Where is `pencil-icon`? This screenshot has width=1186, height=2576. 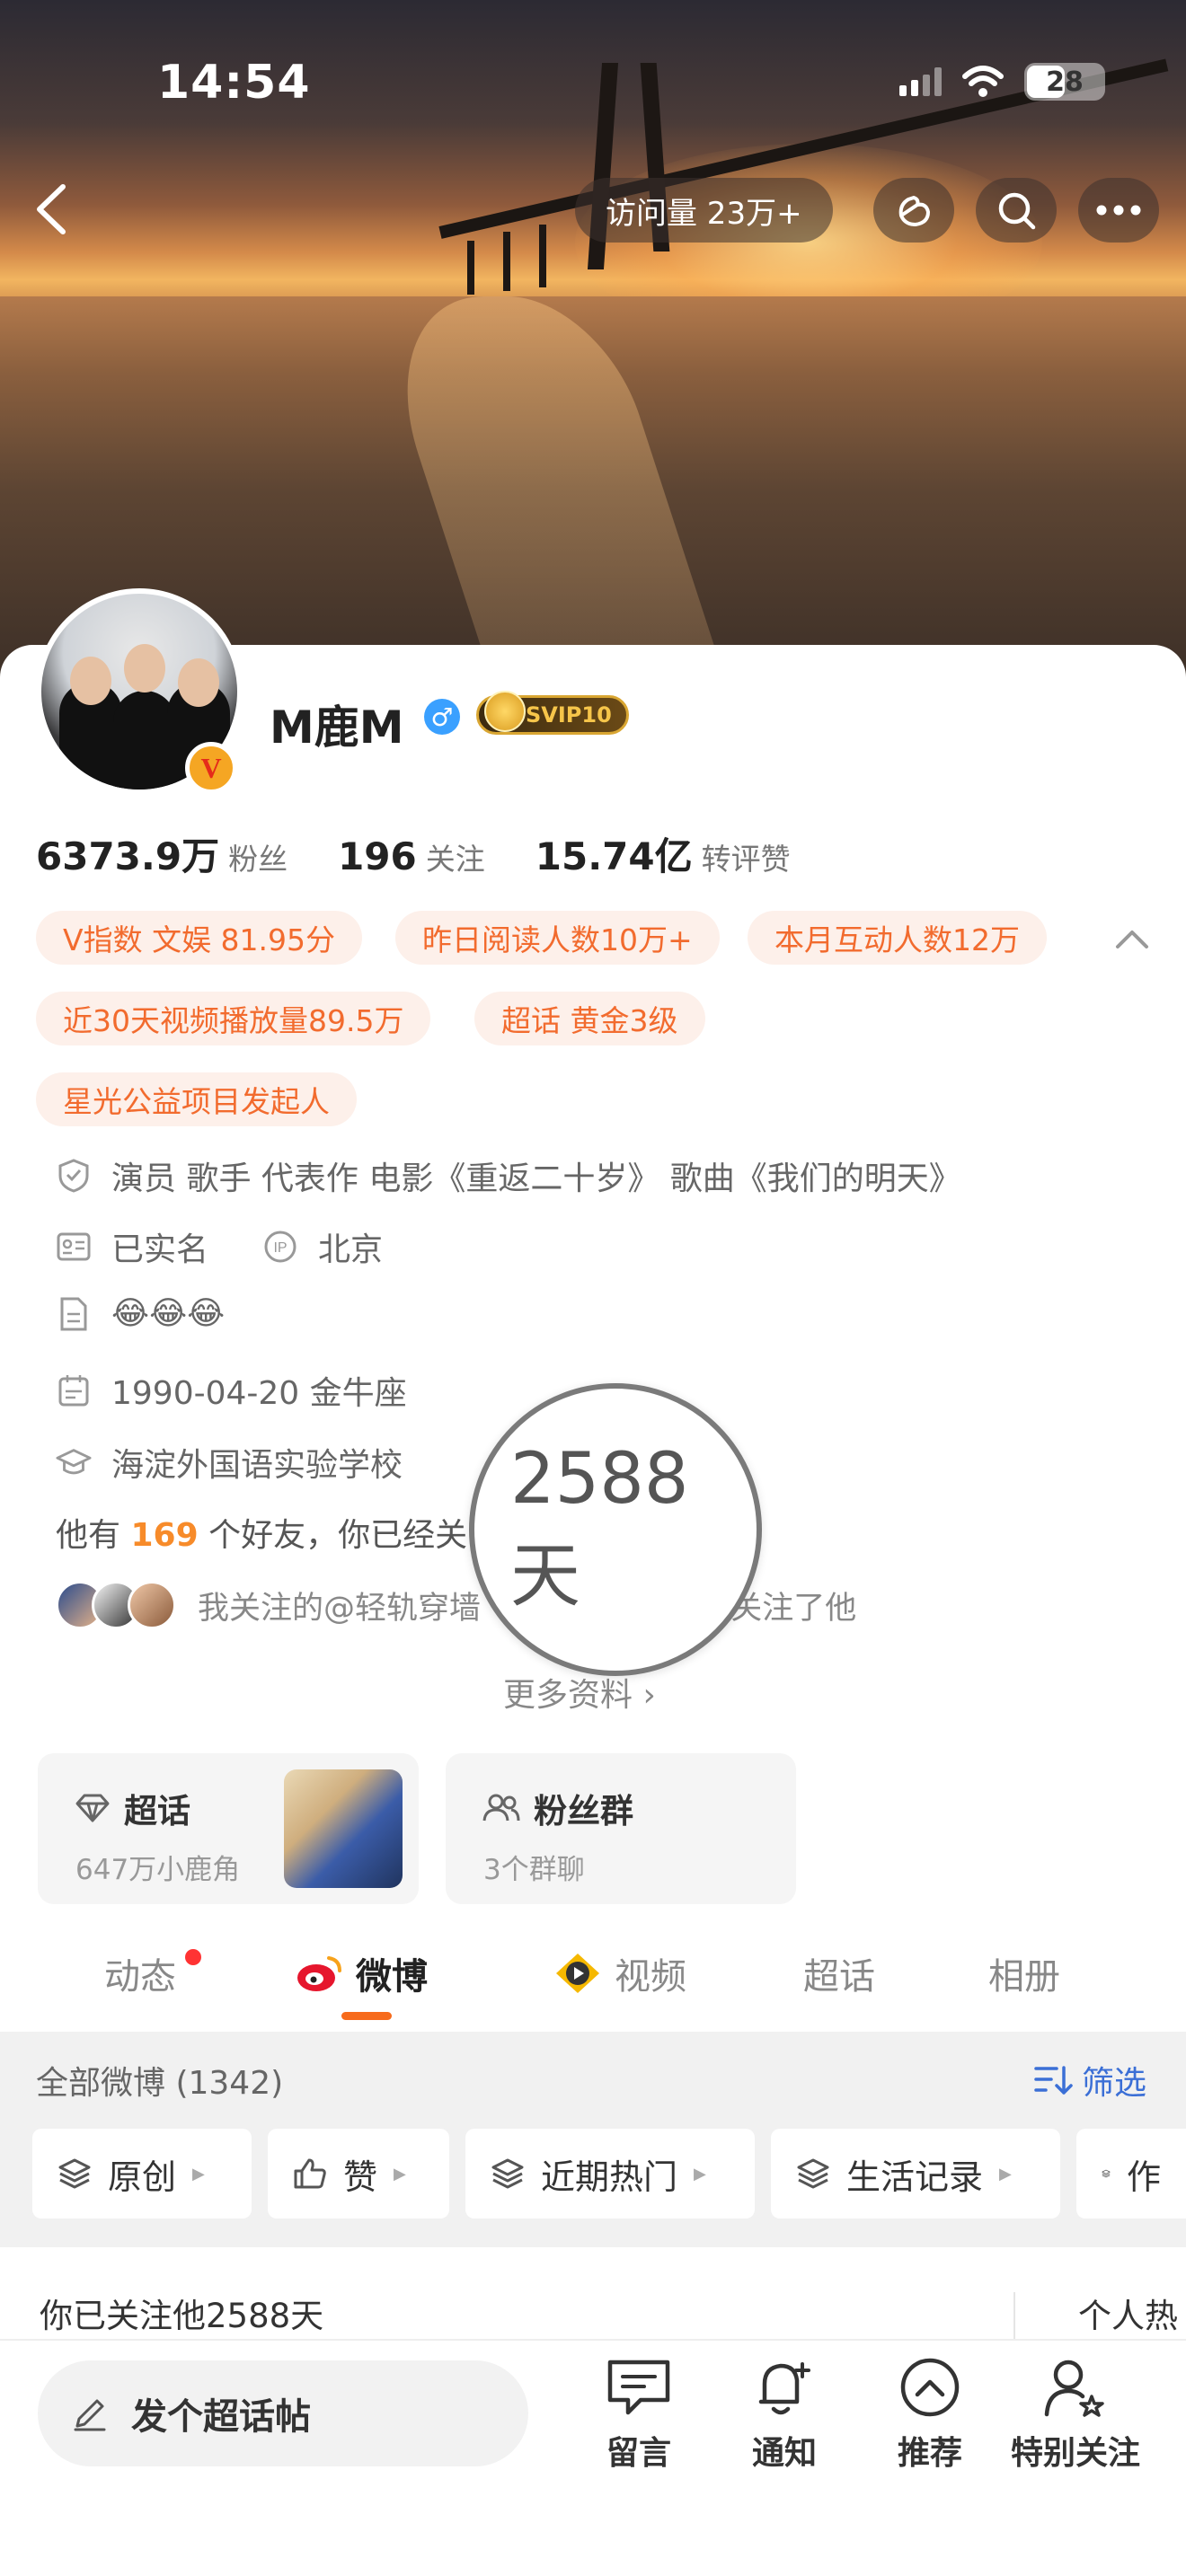 pencil-icon is located at coordinates (90, 2415).